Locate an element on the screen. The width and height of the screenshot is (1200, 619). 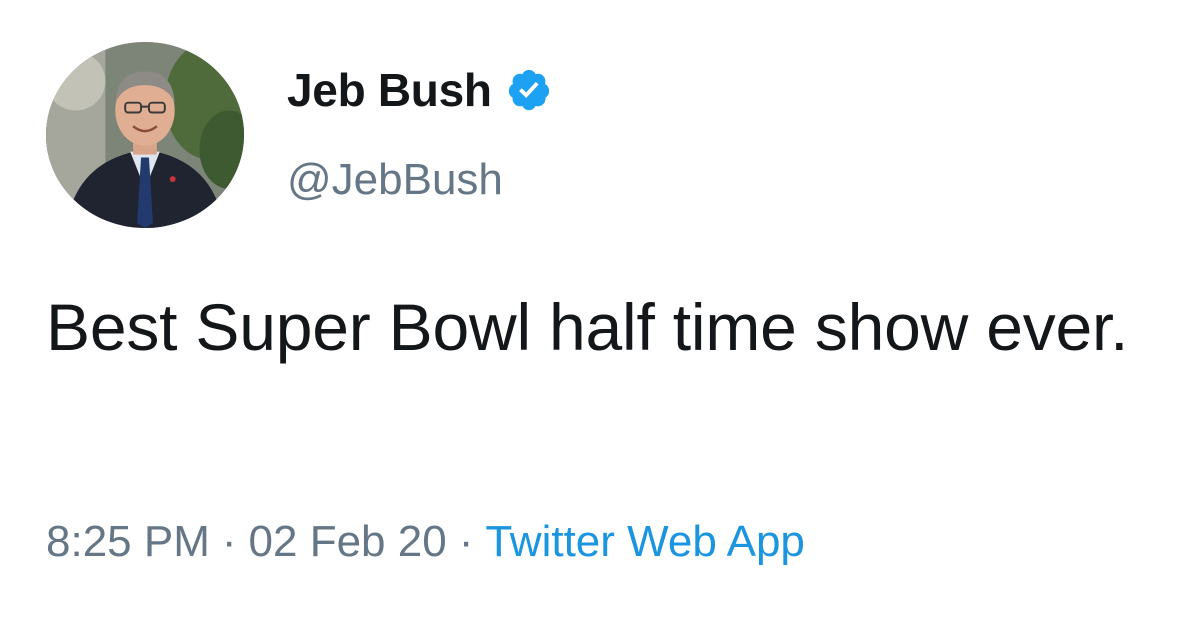
tweet-source-link: Twitter Web App is located at coordinates (645, 541).